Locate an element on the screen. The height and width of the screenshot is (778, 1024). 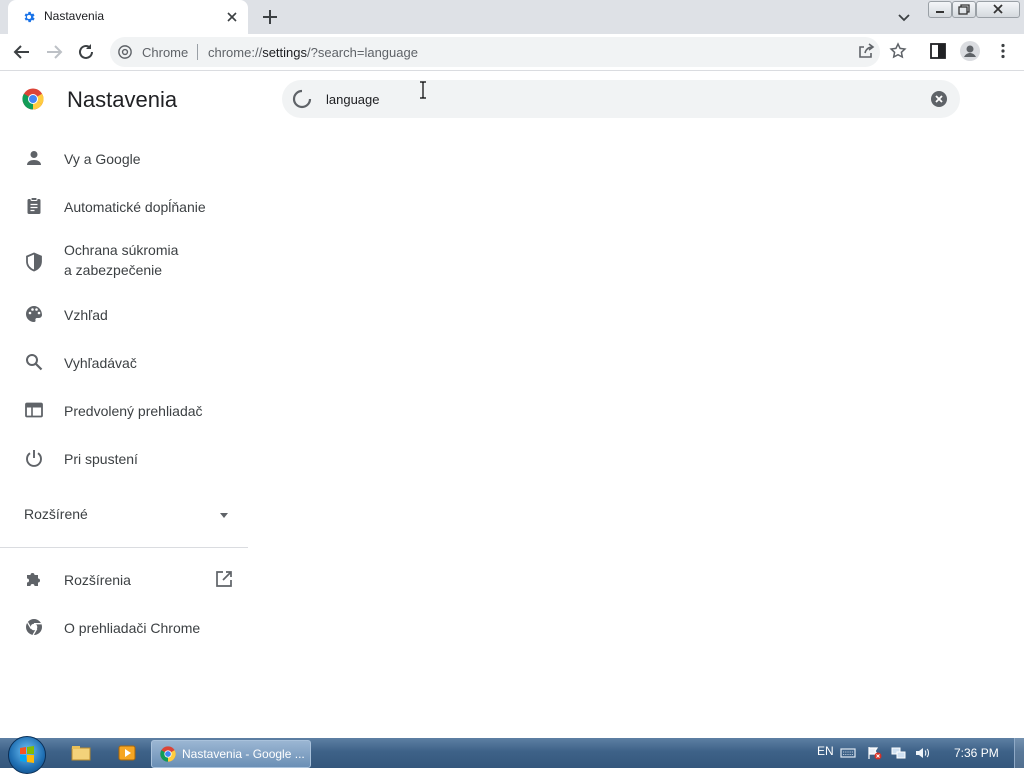
bookmark-star-icon is located at coordinates (898, 51).